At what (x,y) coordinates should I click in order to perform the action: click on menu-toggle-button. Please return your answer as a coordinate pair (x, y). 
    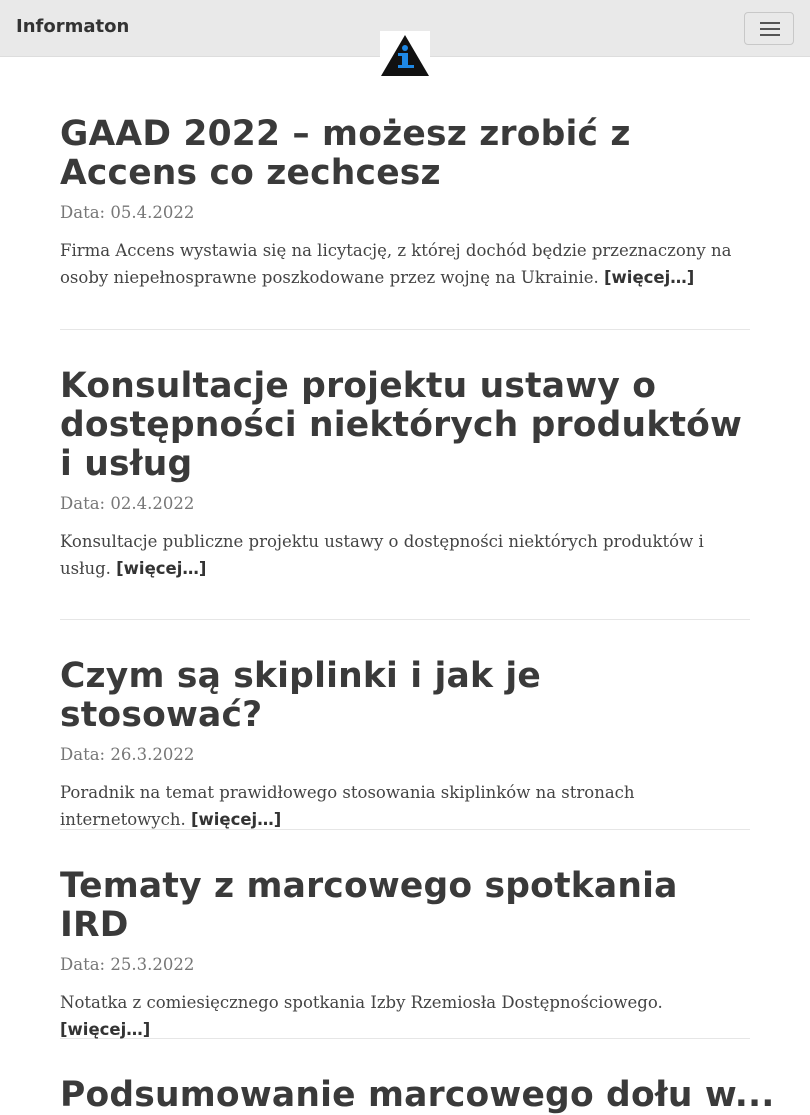
    Looking at the image, I should click on (769, 28).